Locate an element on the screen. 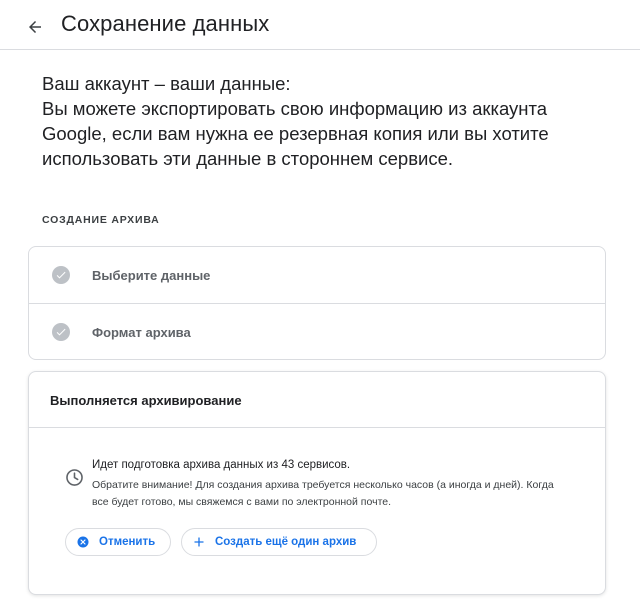 The image size is (640, 616). divider is located at coordinates (317, 427).